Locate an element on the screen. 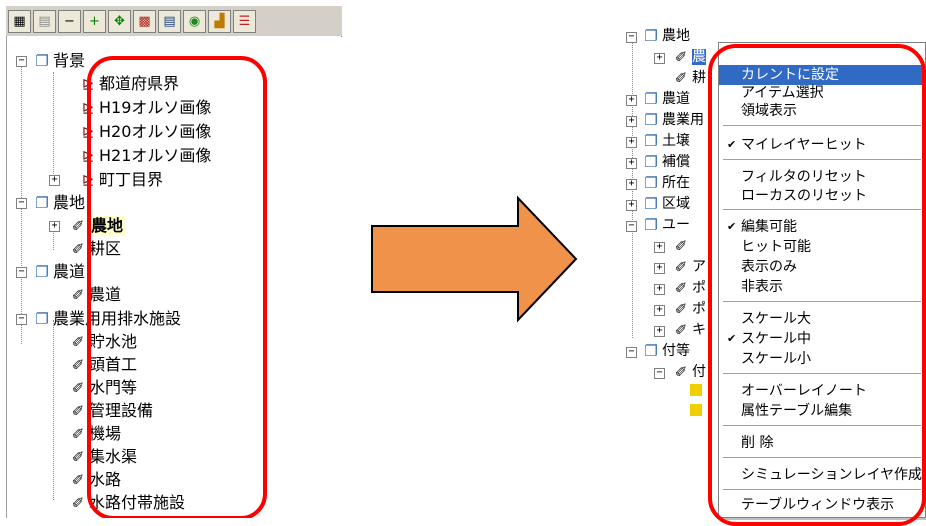  tree-layer-row: ✐ 水門等 is located at coordinates (102, 388).